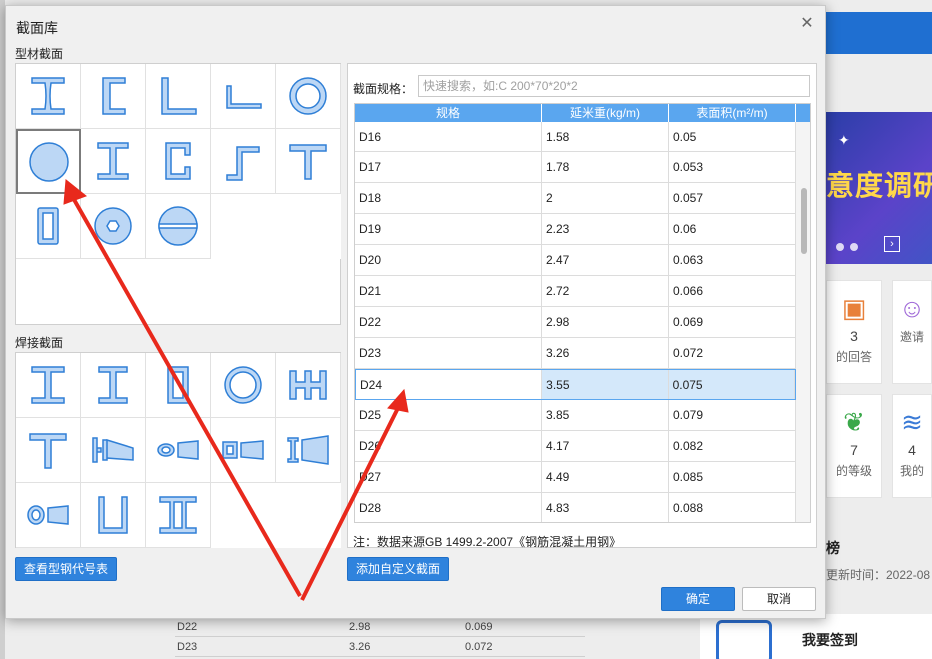 Image resolution: width=932 pixels, height=659 pixels. Describe the element at coordinates (854, 332) in the screenshot. I see `stat-card-answers: ▣ 3 的回答` at that location.